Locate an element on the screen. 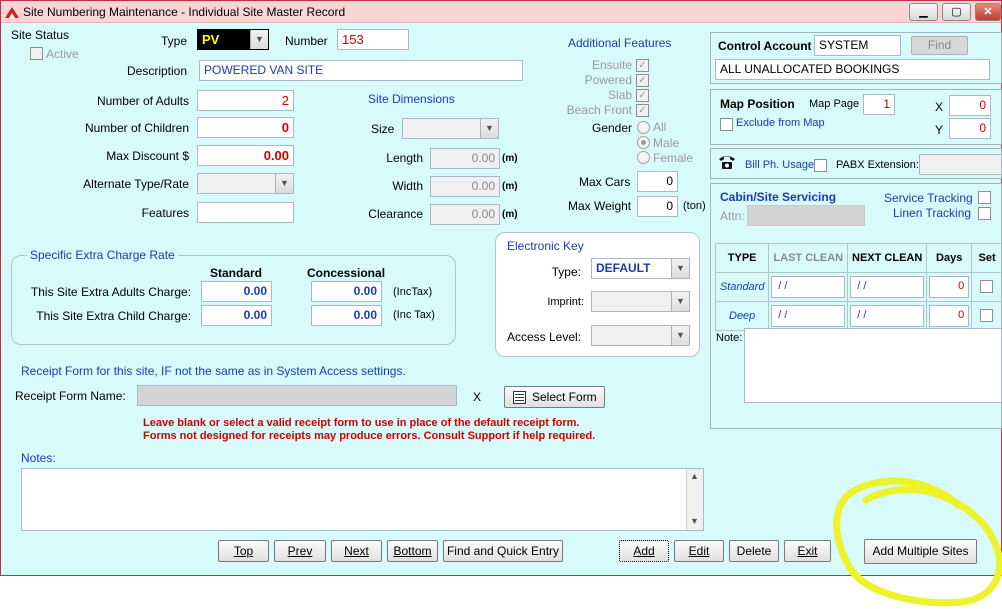  gender-female-radio is located at coordinates (643, 157).